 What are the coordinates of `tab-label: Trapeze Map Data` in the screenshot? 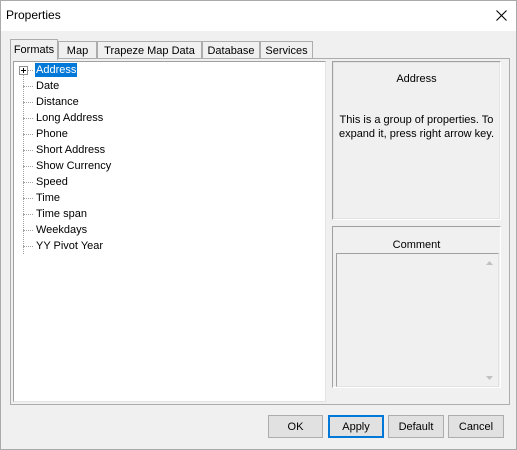 It's located at (149, 50).